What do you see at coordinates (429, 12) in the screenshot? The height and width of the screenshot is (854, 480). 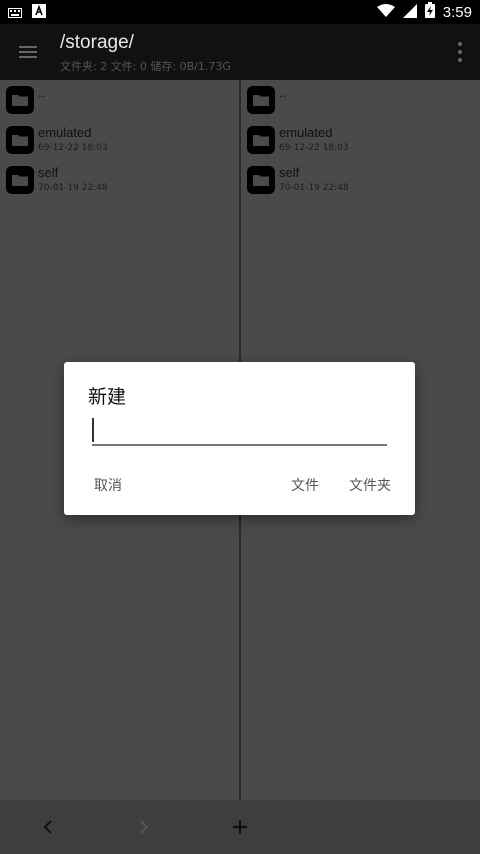 I see `battery-charging-icon` at bounding box center [429, 12].